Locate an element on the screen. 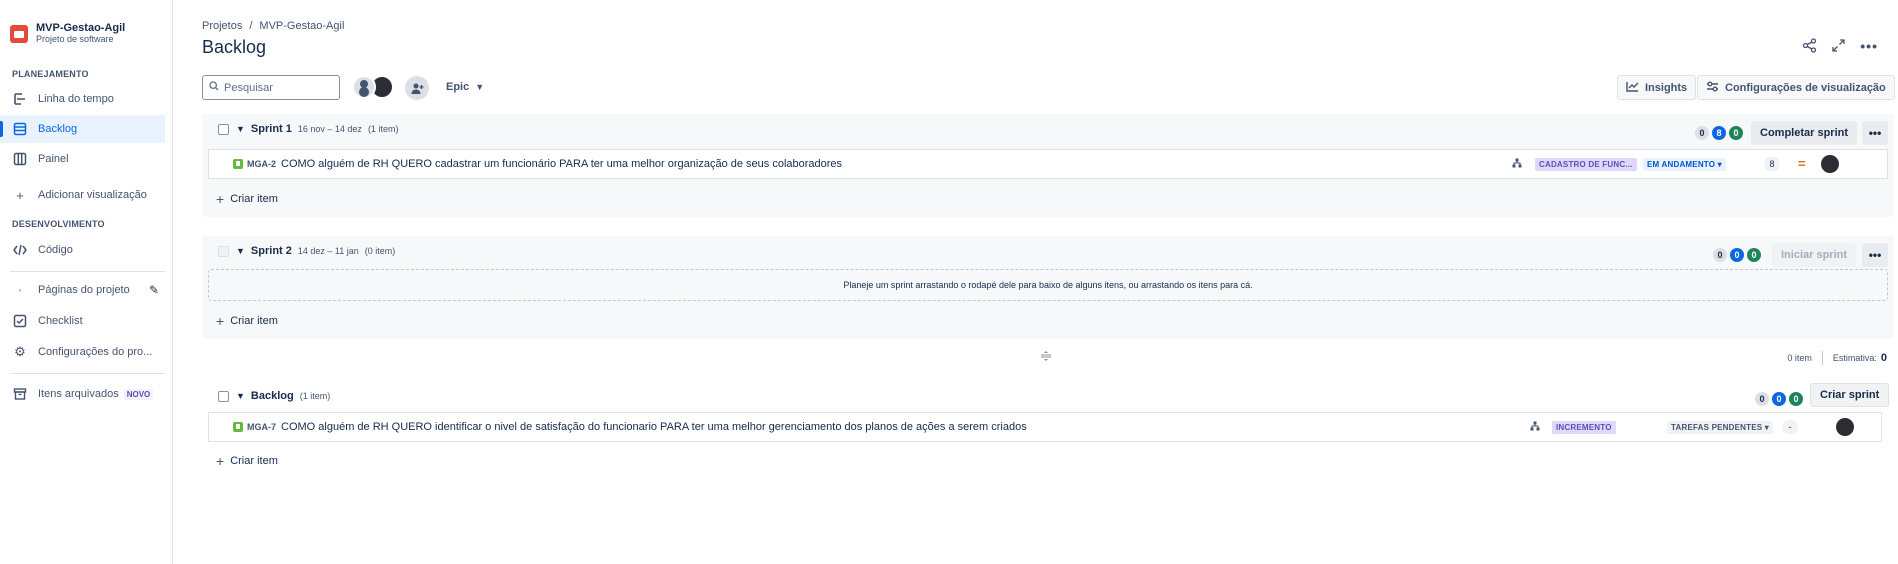 Image resolution: width=1898 pixels, height=564 pixels. project-type: Projeto de software is located at coordinates (75, 39).